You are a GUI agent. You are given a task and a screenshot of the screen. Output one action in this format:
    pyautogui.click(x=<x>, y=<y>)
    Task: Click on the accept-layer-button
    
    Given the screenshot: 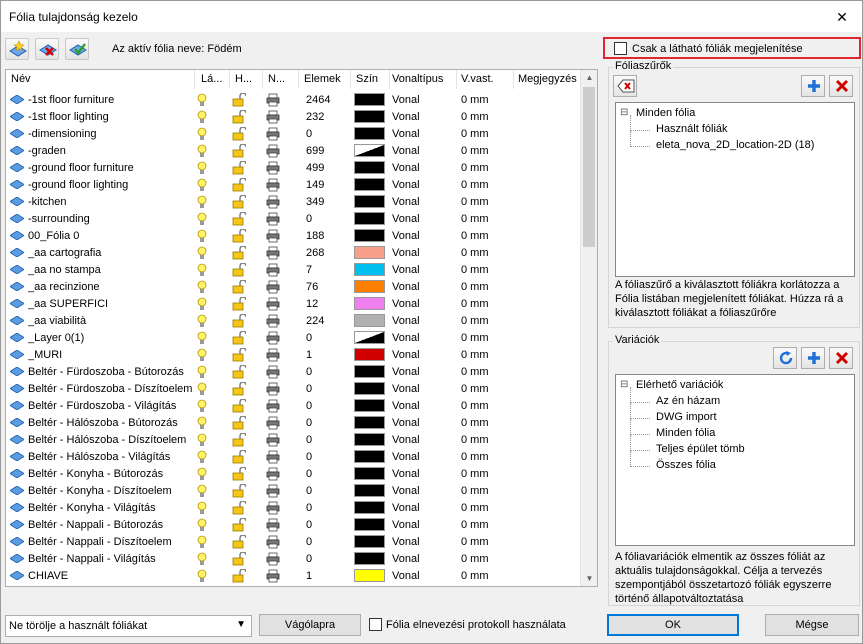 What is the action you would take?
    pyautogui.click(x=77, y=49)
    